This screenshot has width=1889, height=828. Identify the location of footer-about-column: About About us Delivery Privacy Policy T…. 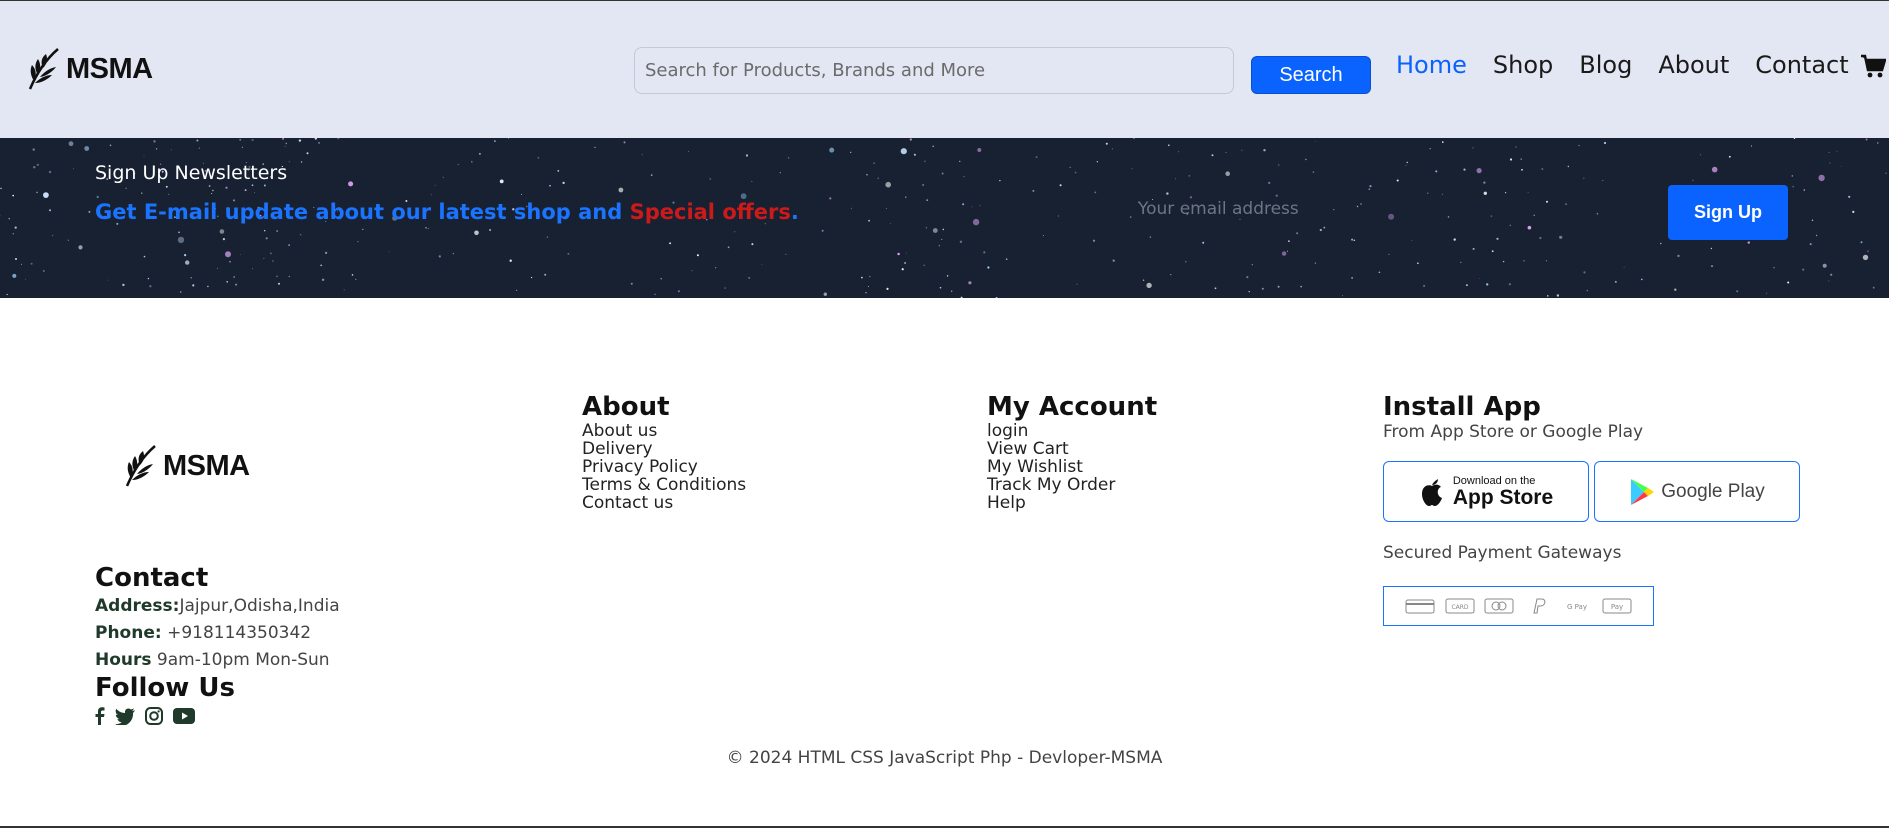
(664, 452).